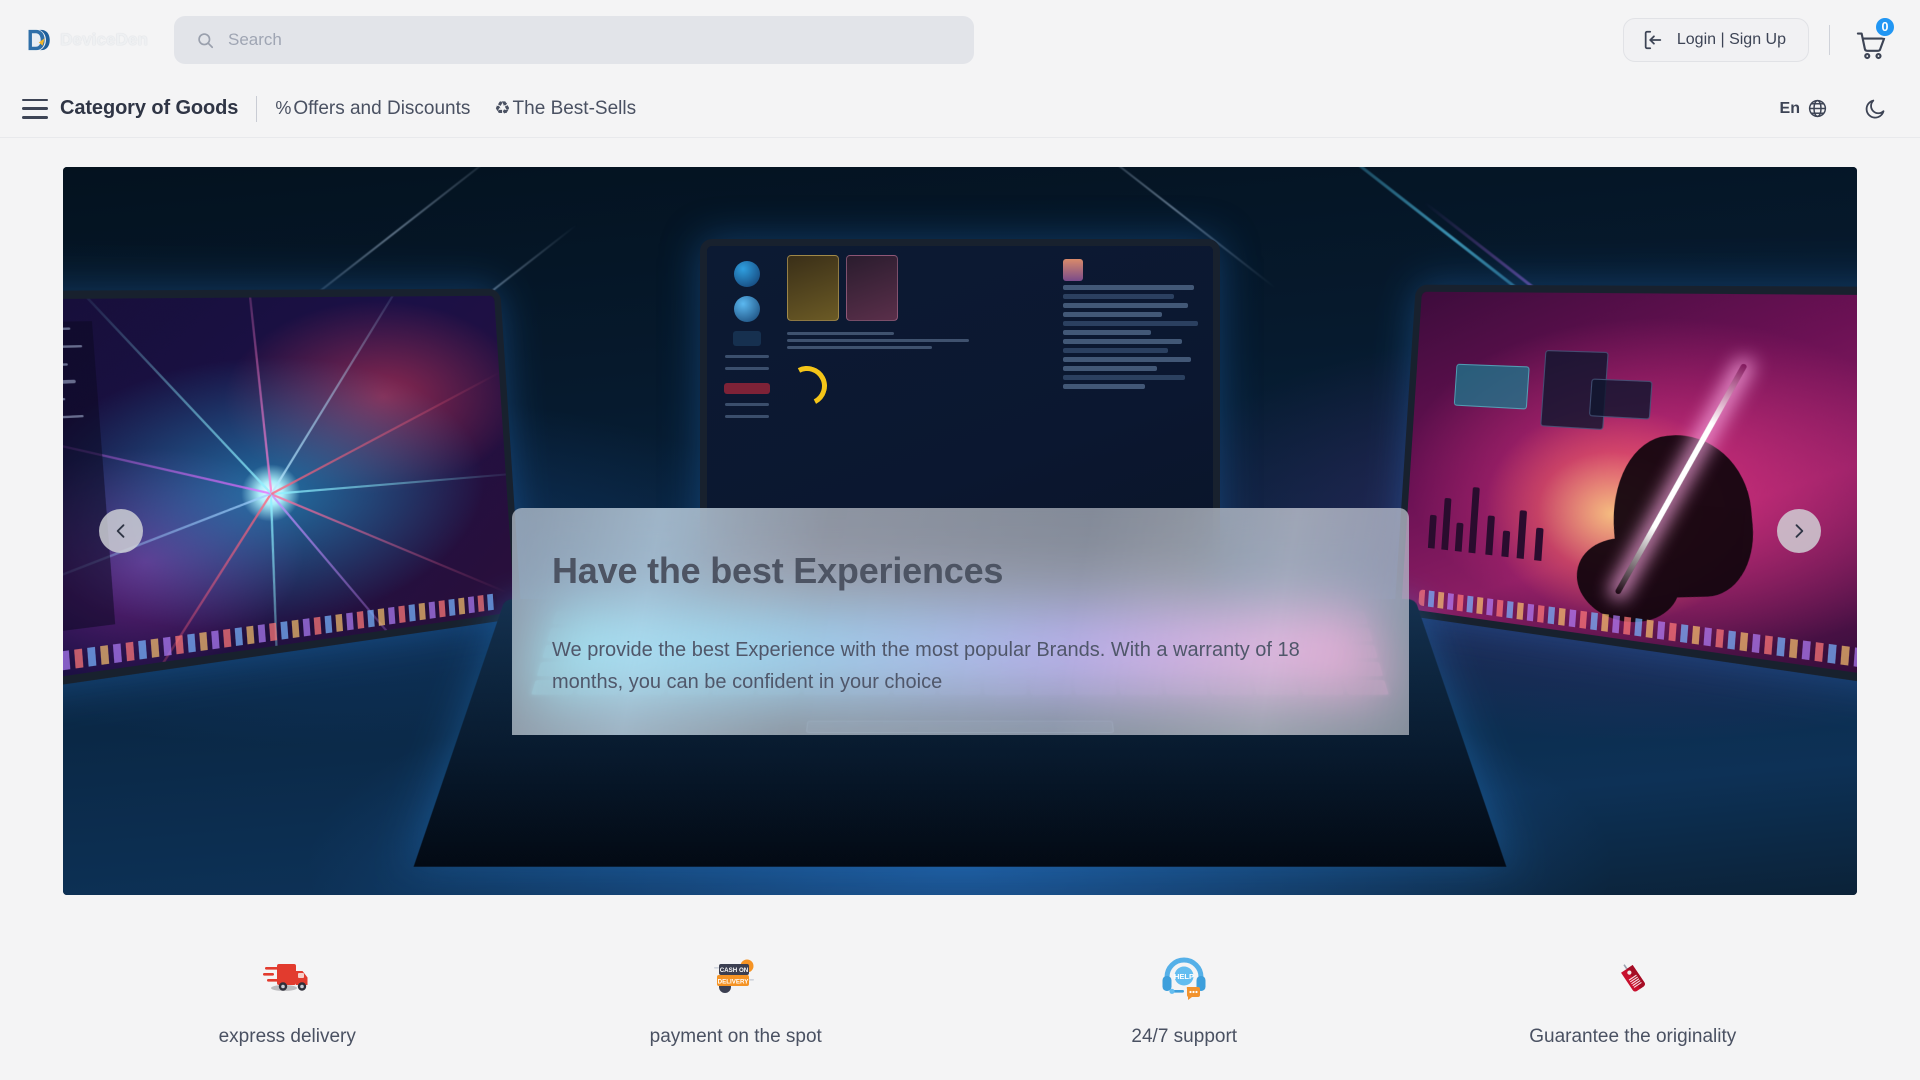 This screenshot has height=1080, width=1920. What do you see at coordinates (502, 108) in the screenshot?
I see `flame-icon: ♻` at bounding box center [502, 108].